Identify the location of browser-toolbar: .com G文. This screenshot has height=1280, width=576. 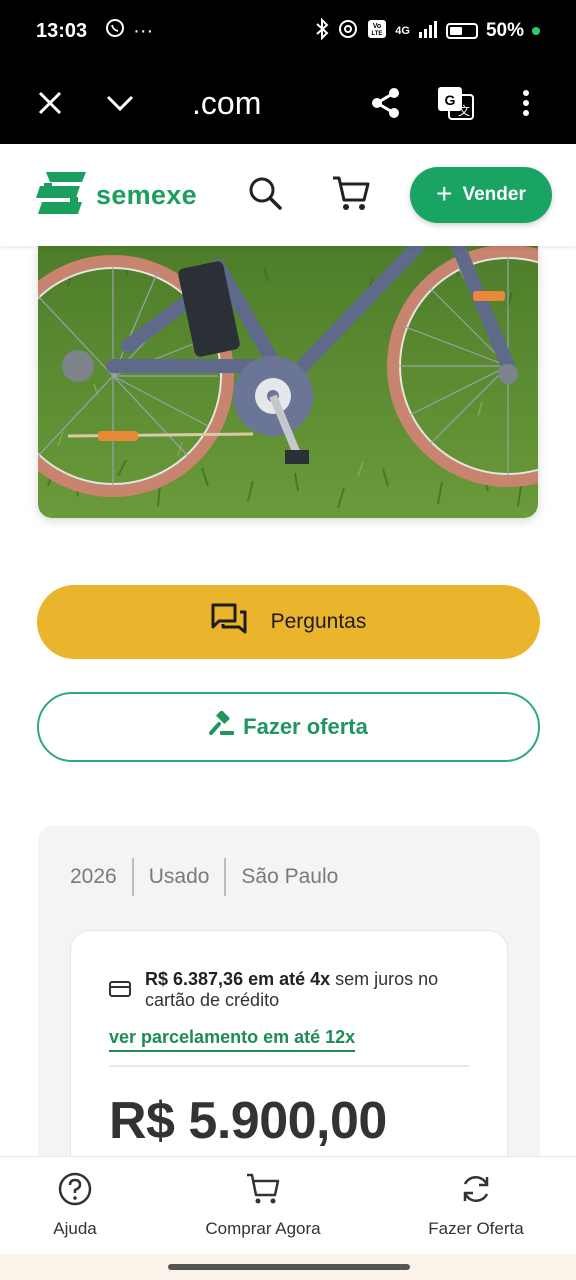
(288, 103).